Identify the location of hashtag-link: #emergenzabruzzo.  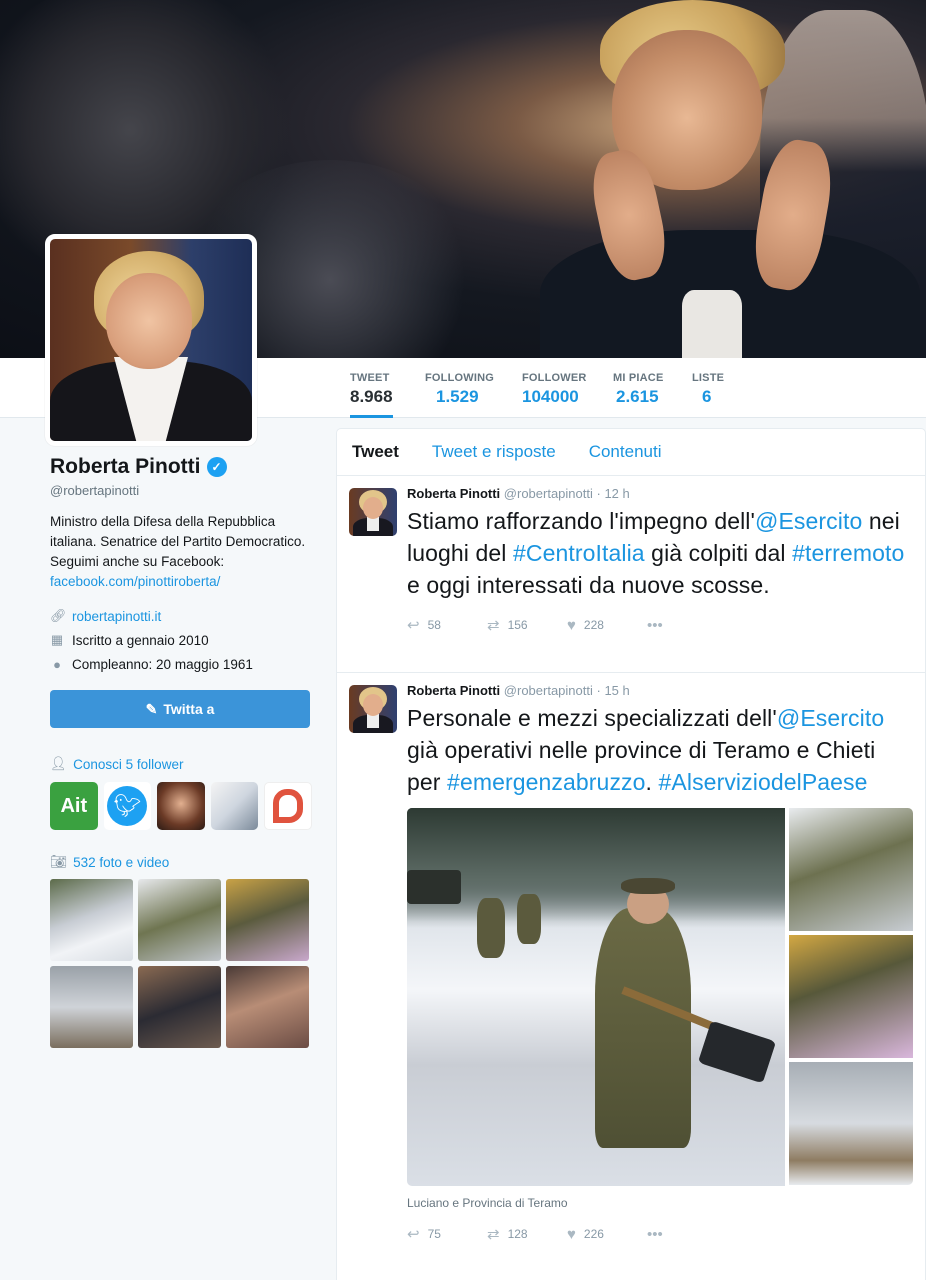
(546, 782).